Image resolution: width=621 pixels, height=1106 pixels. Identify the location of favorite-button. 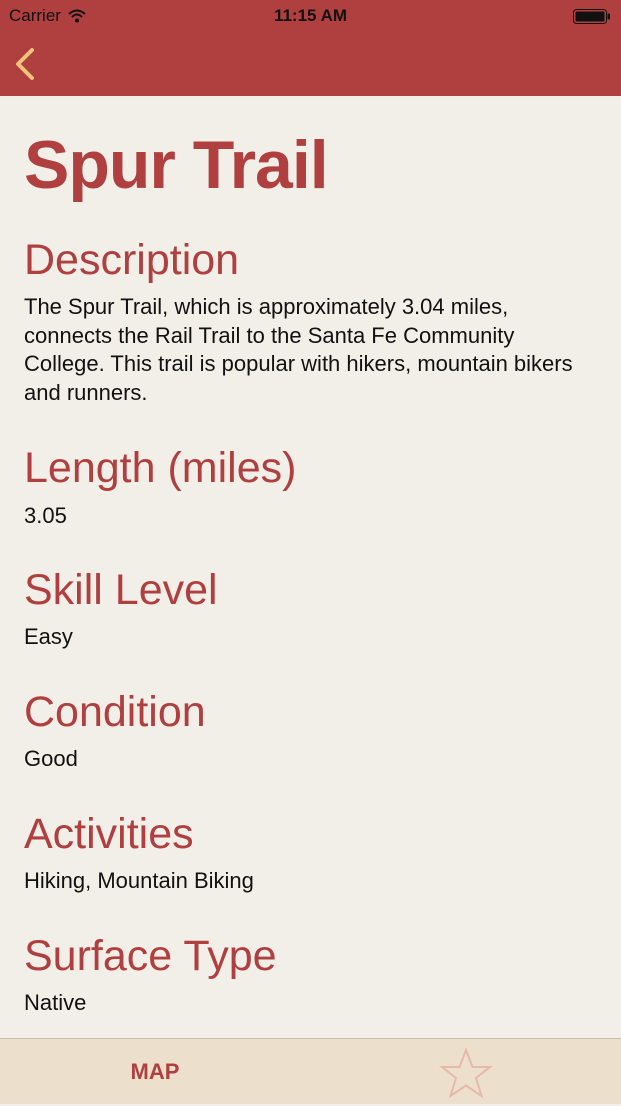
(466, 1074).